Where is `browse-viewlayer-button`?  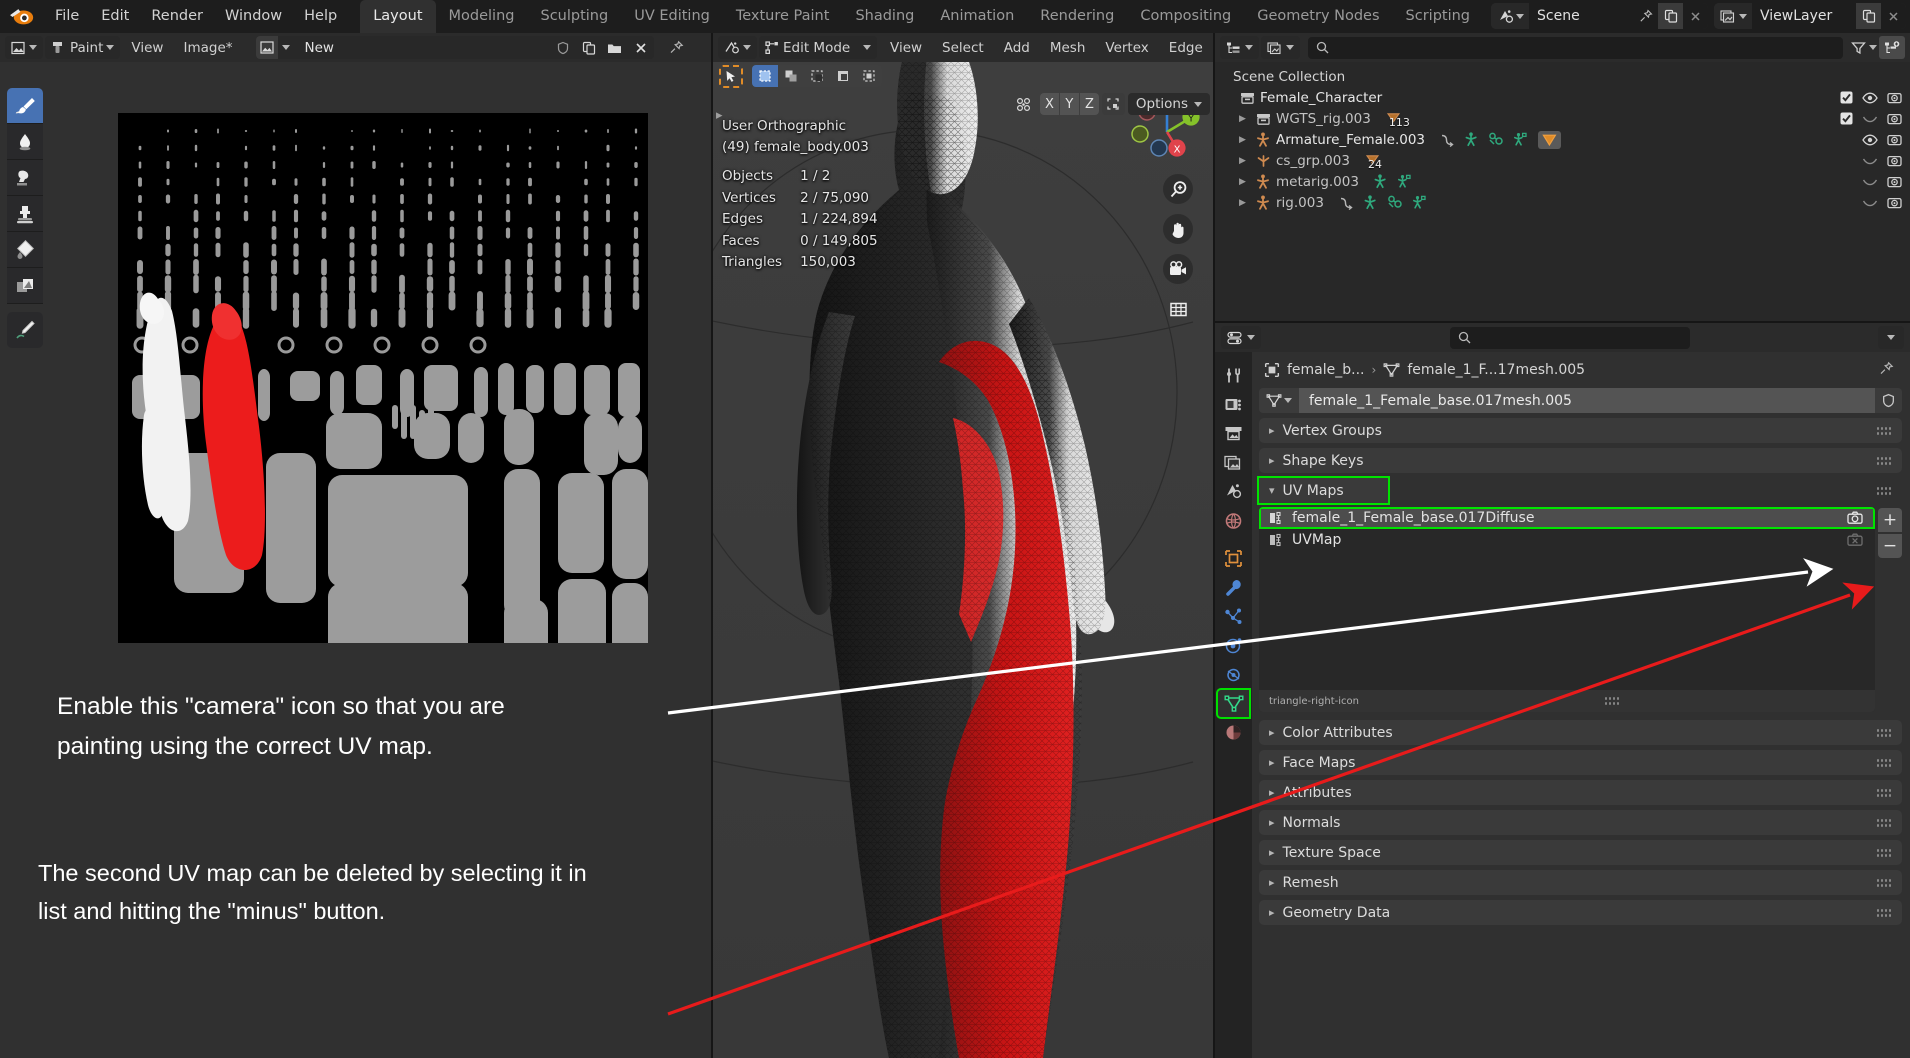 browse-viewlayer-button is located at coordinates (1733, 16).